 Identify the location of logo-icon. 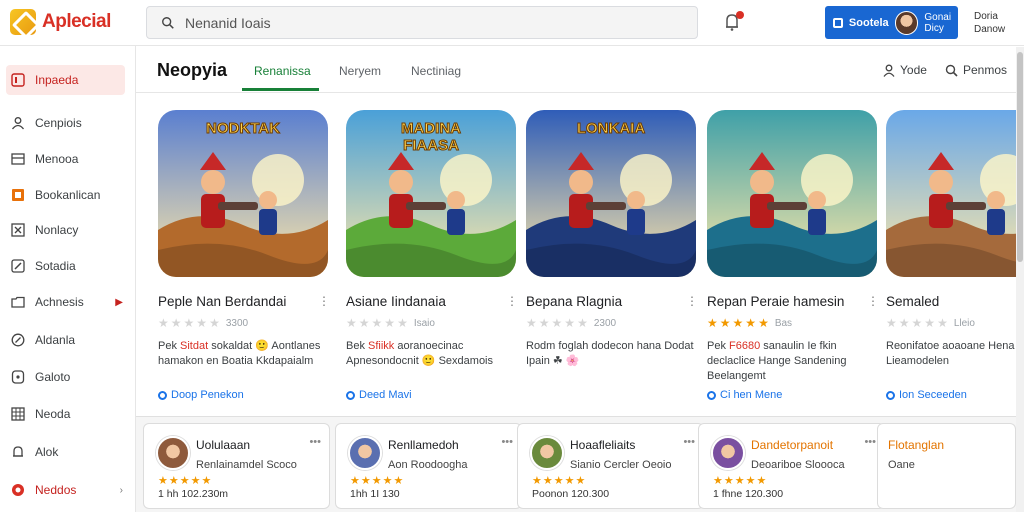
(23, 22).